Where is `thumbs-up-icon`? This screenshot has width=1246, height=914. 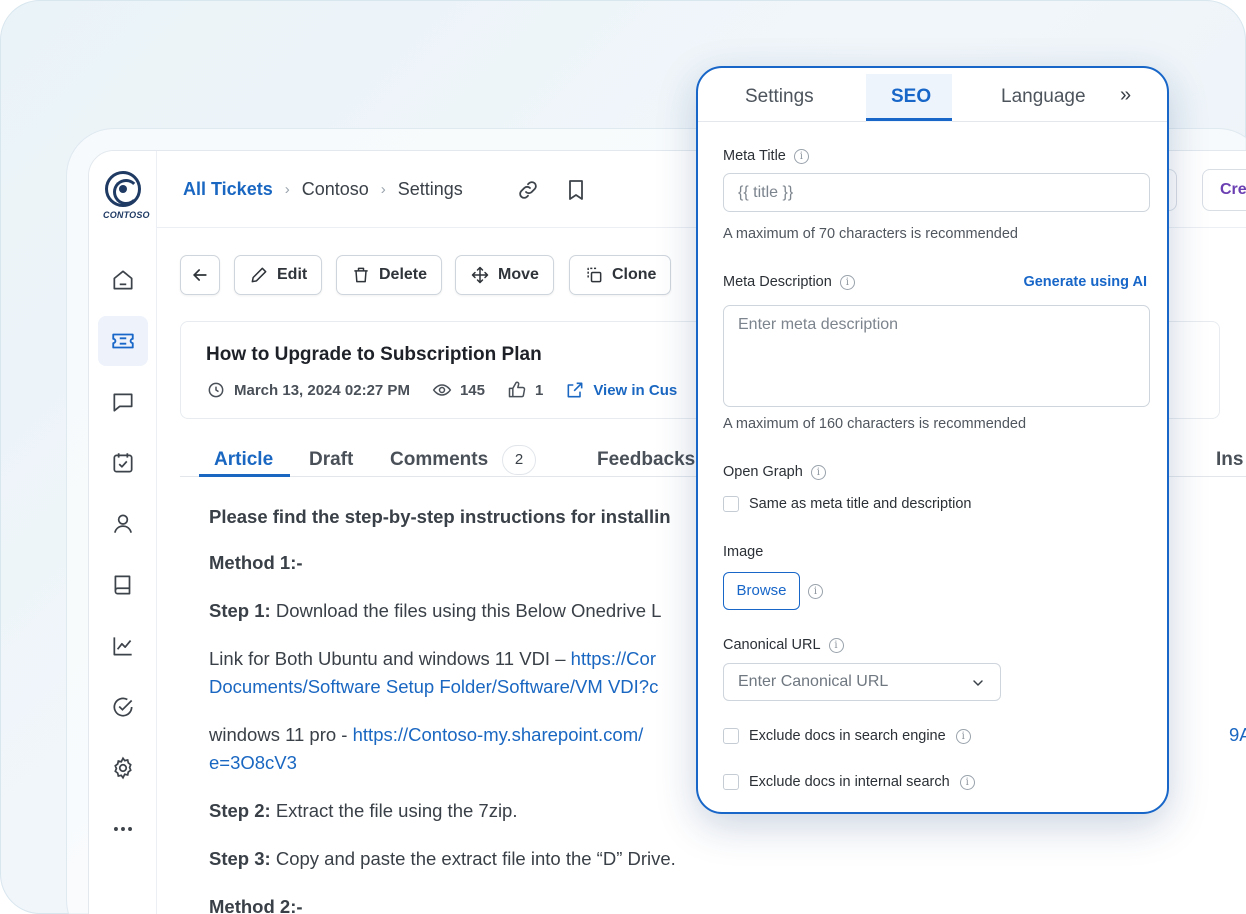
thumbs-up-icon is located at coordinates (517, 389).